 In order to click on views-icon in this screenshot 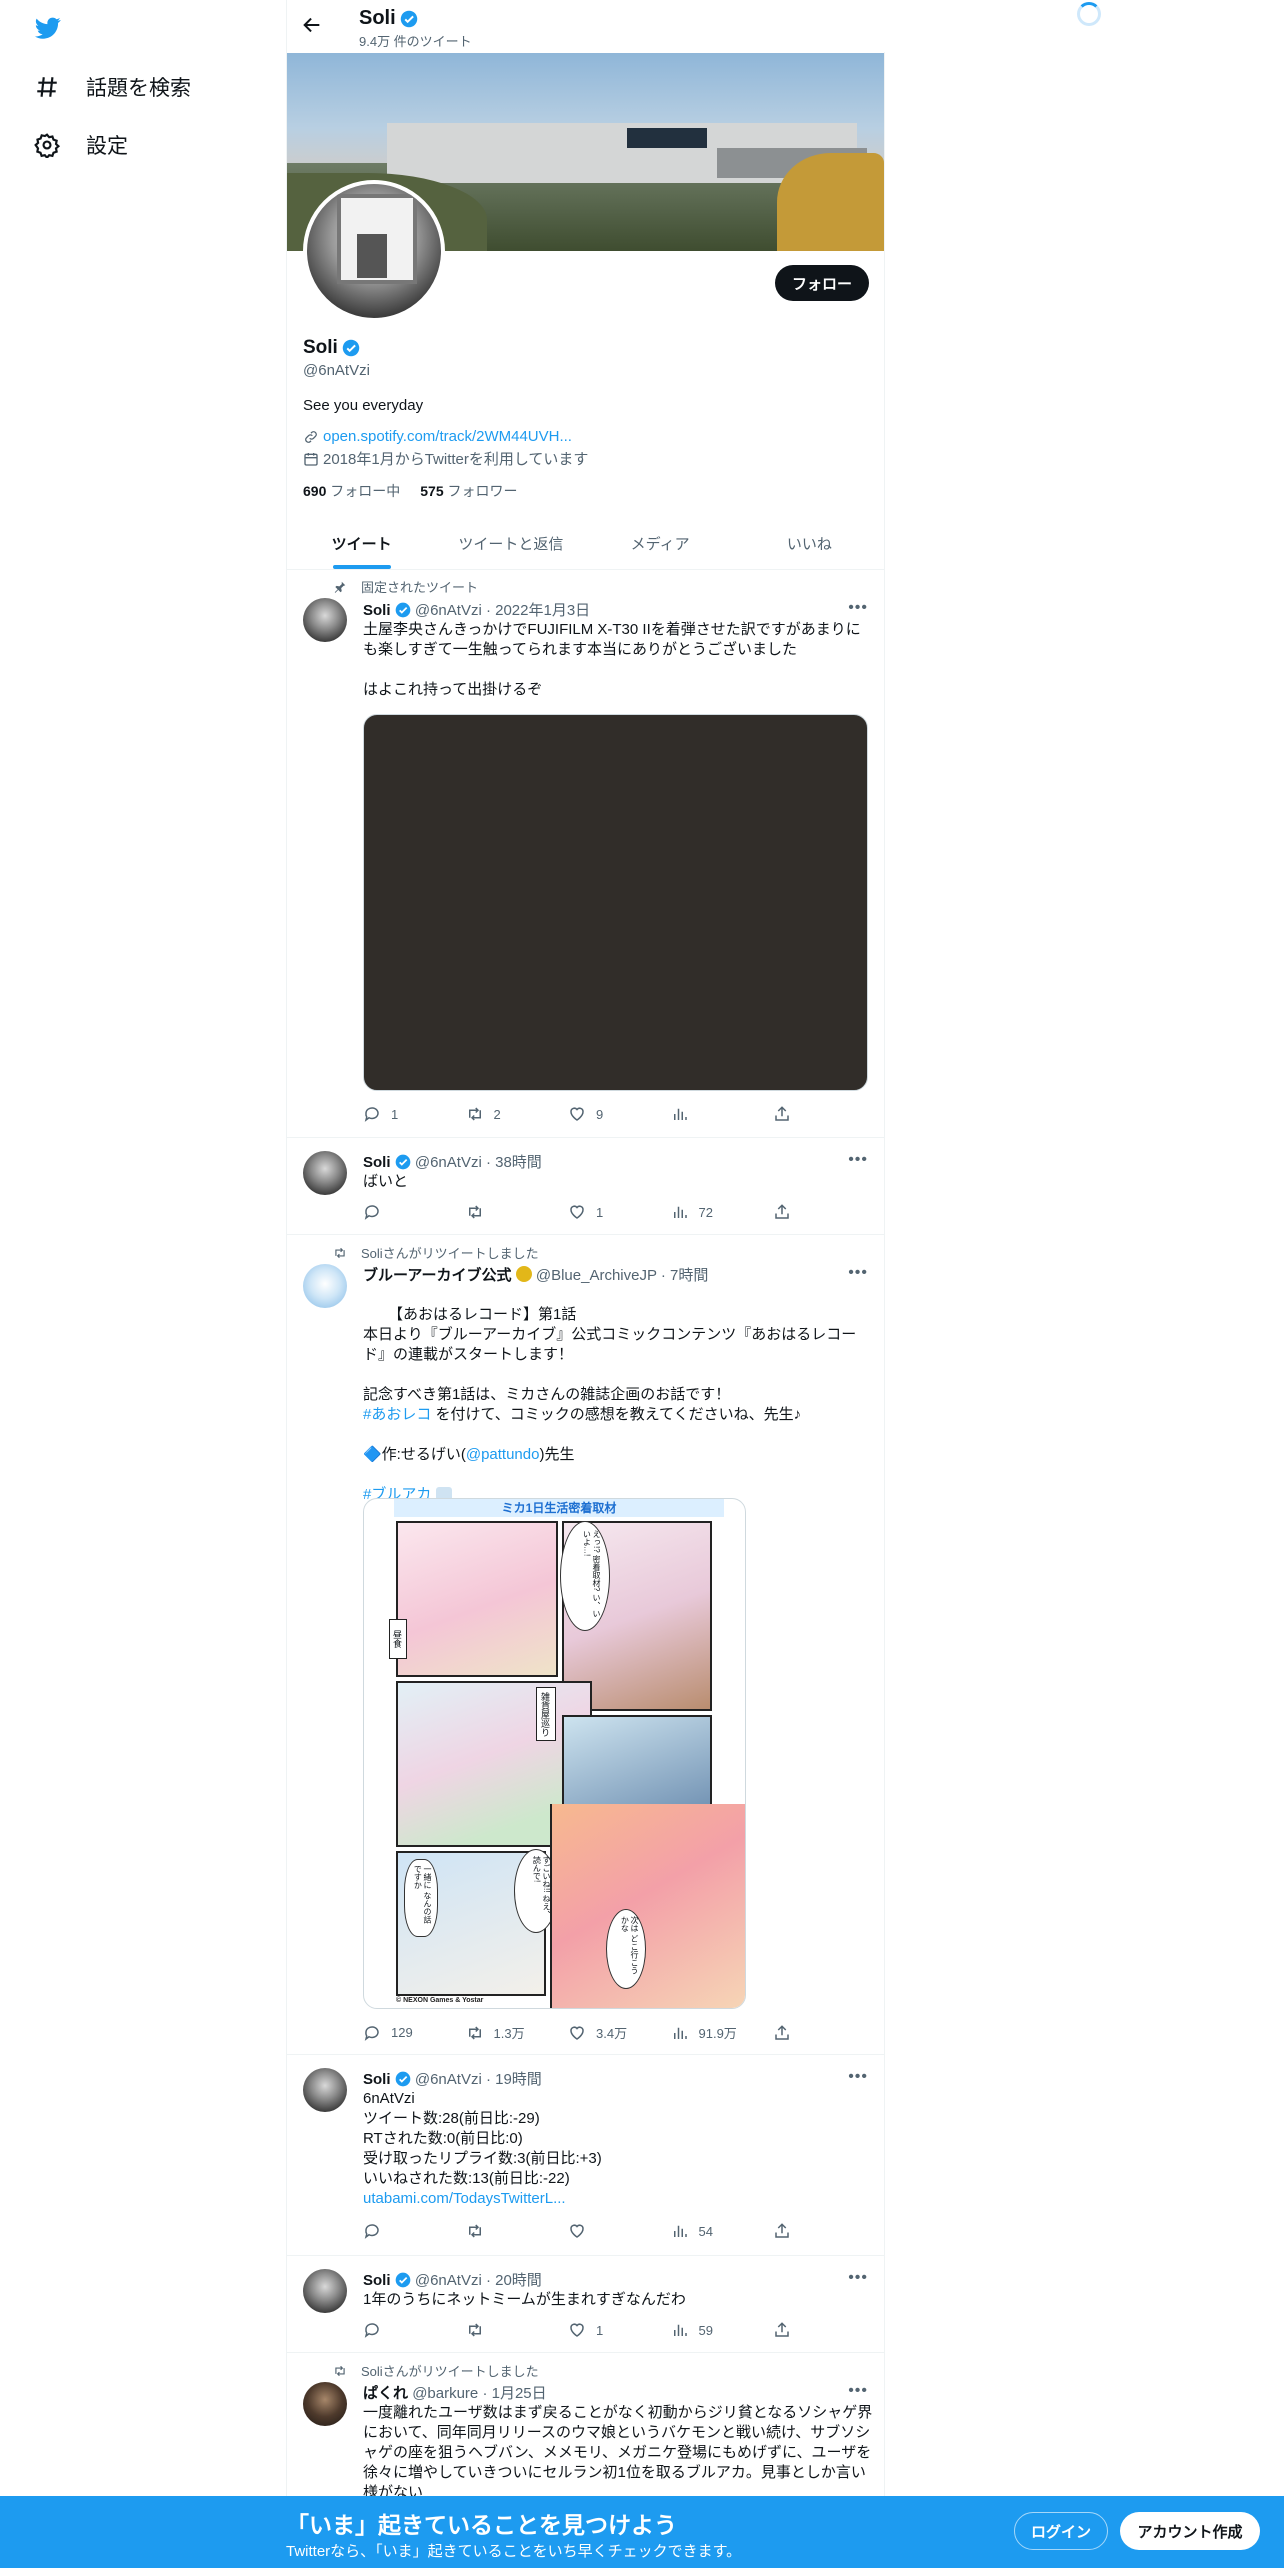, I will do `click(680, 2330)`.